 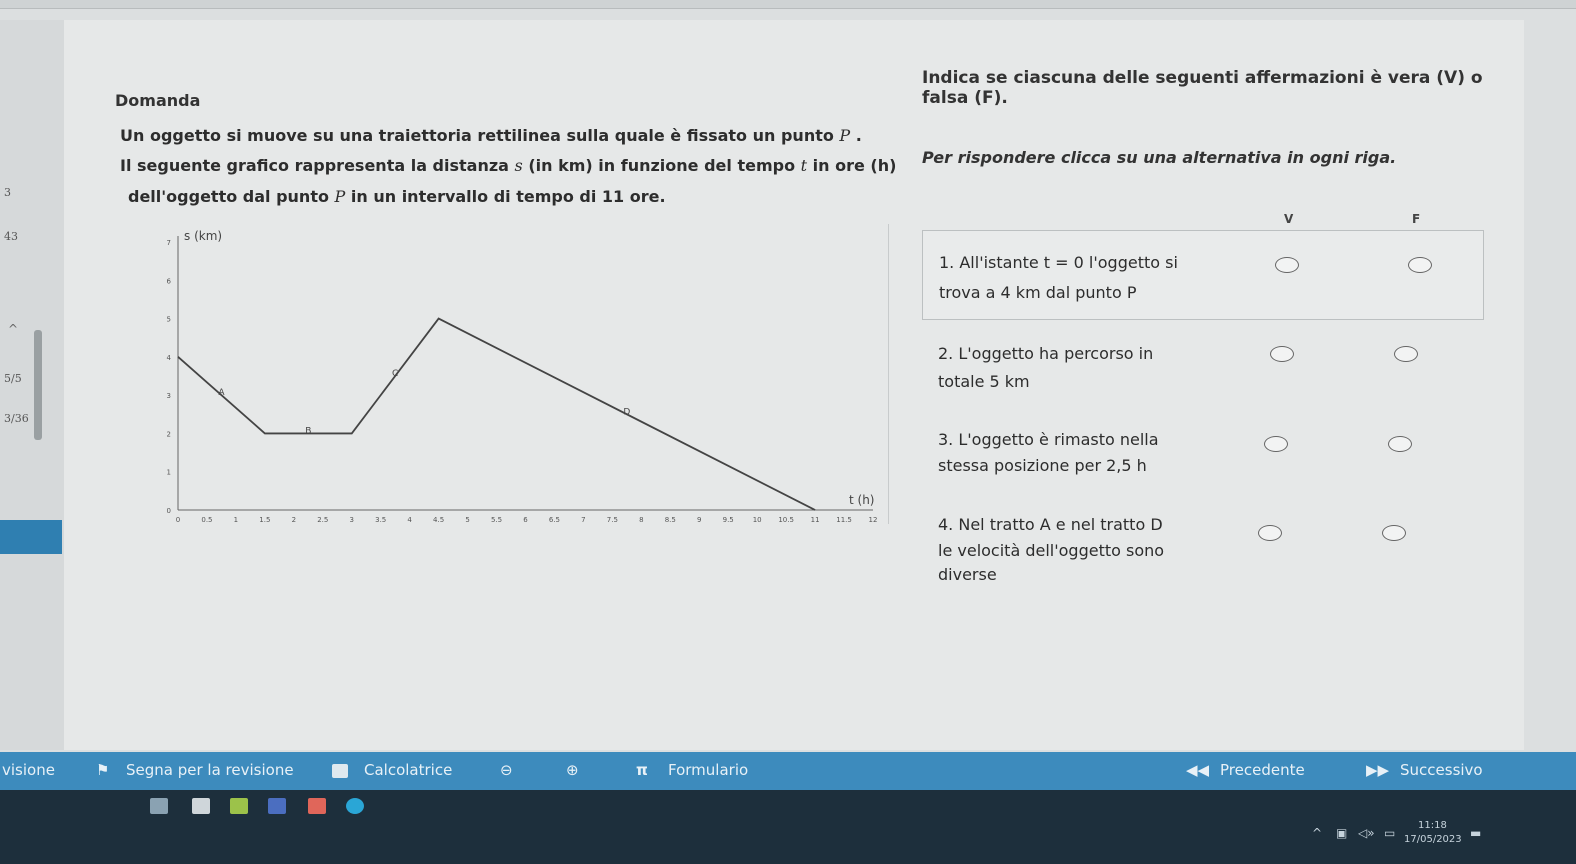 I want to click on x-tick-label: 1, so click(x=236, y=520).